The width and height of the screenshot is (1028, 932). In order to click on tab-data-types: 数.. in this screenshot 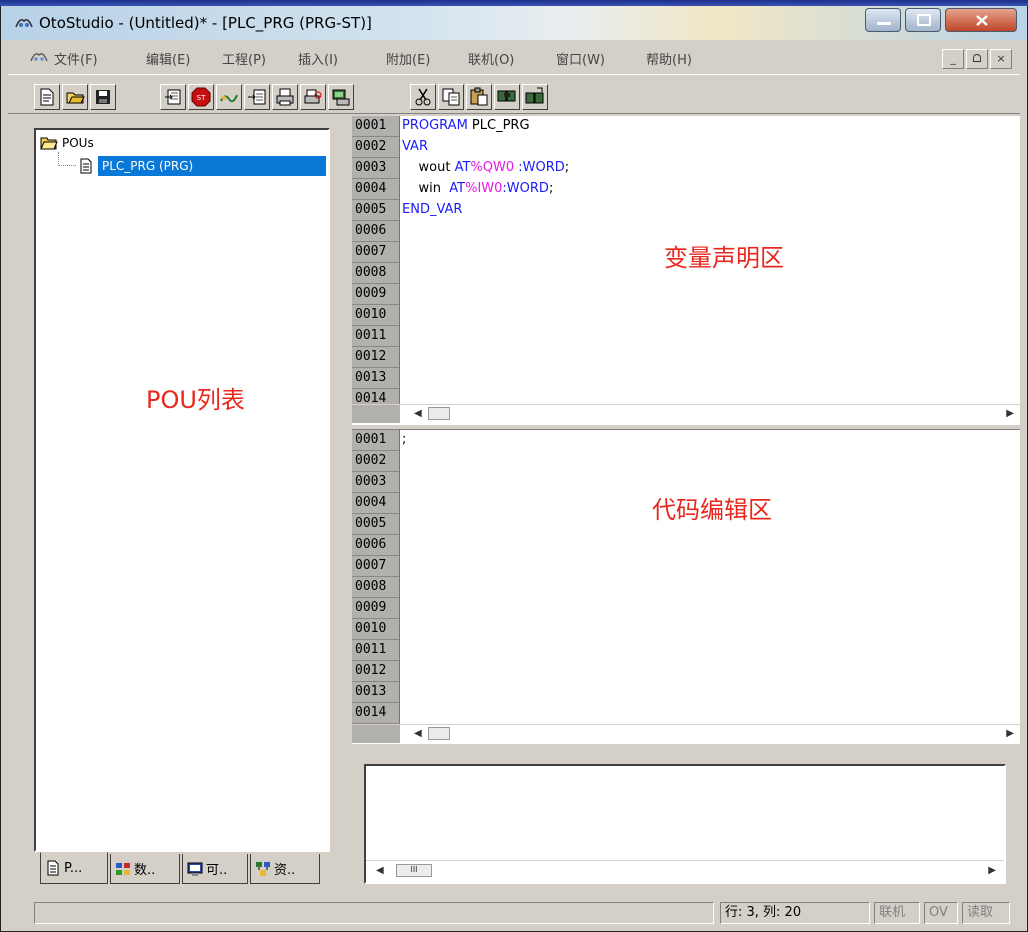, I will do `click(145, 869)`.